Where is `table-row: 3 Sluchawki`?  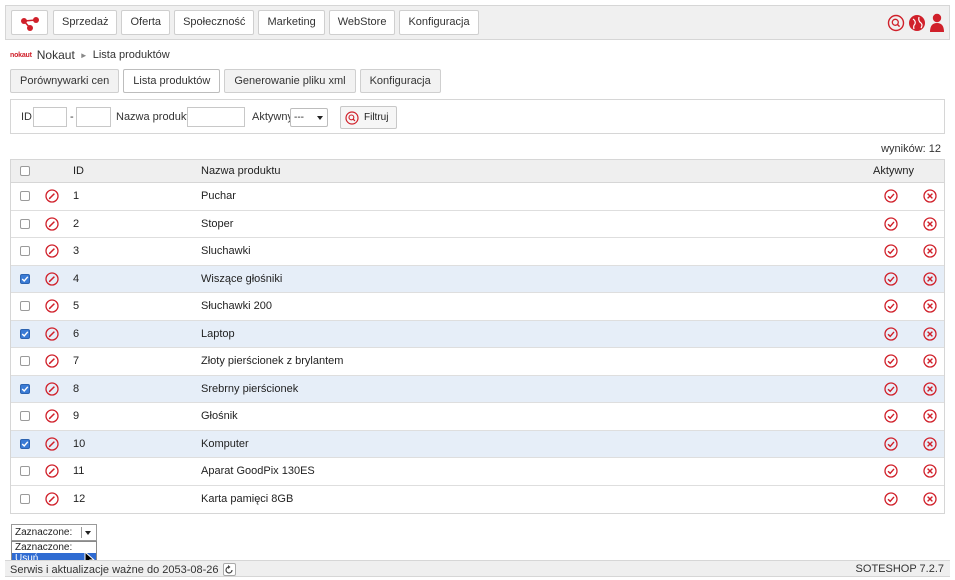 table-row: 3 Sluchawki is located at coordinates (477, 252).